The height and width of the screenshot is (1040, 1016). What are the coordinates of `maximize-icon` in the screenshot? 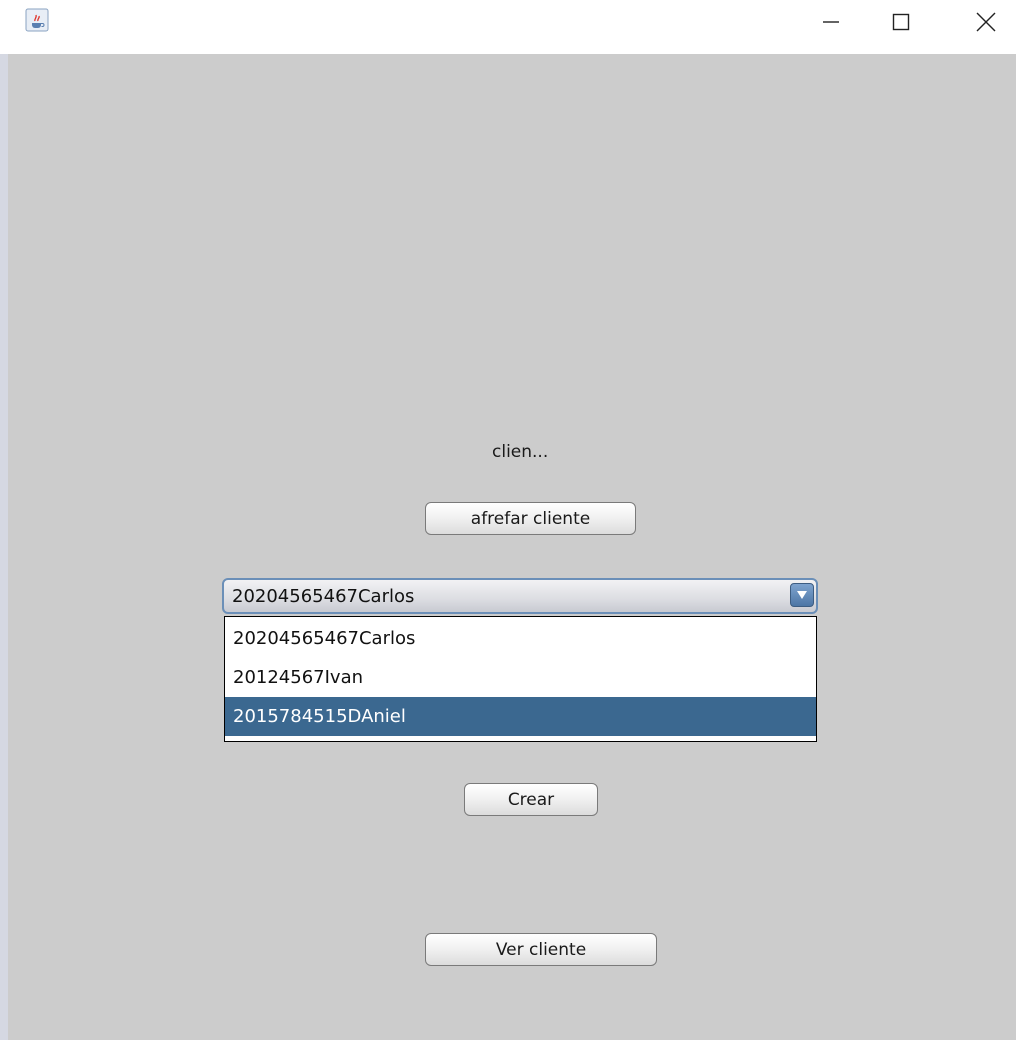 It's located at (901, 22).